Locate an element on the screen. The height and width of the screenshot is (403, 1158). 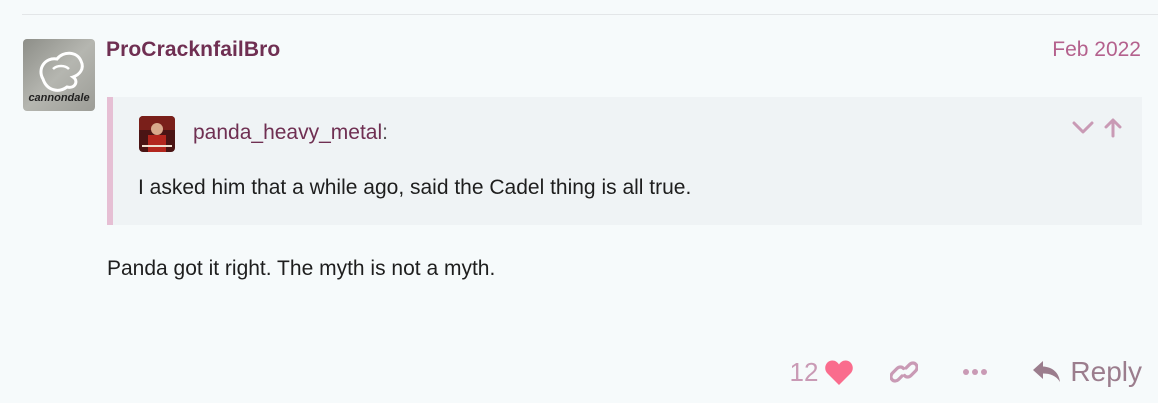
cannondale-logo-avatar: cannondale is located at coordinates (59, 75).